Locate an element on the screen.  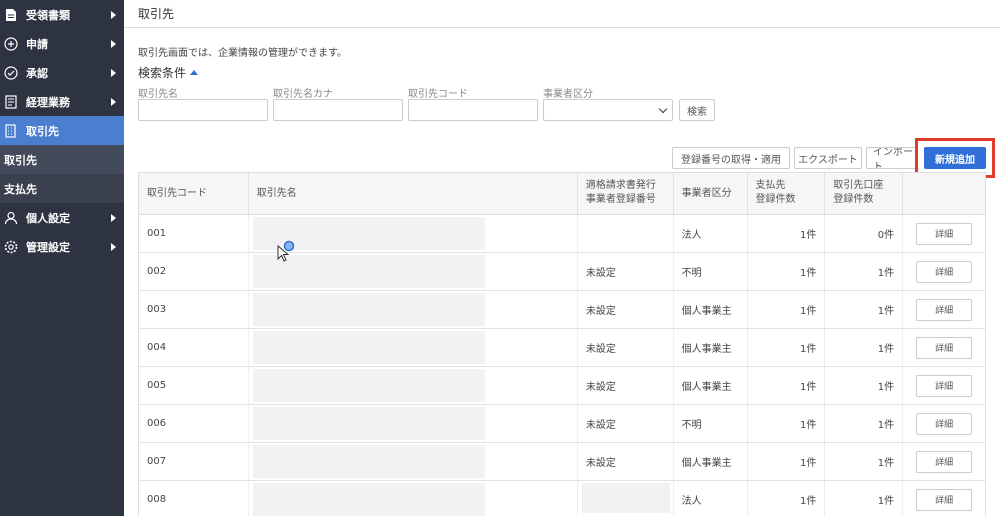
cell-business-type: 個人事業主 is located at coordinates (711, 385).